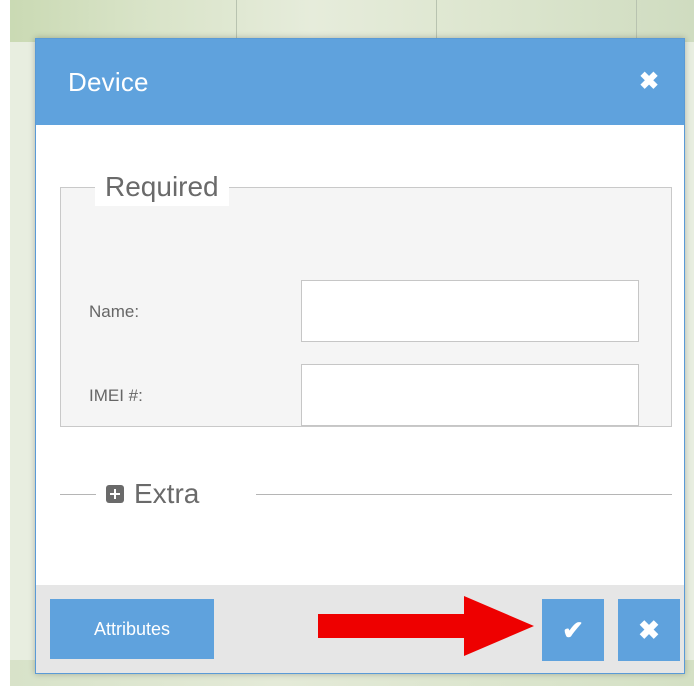  What do you see at coordinates (116, 395) in the screenshot?
I see `imei-label: IMEI #:` at bounding box center [116, 395].